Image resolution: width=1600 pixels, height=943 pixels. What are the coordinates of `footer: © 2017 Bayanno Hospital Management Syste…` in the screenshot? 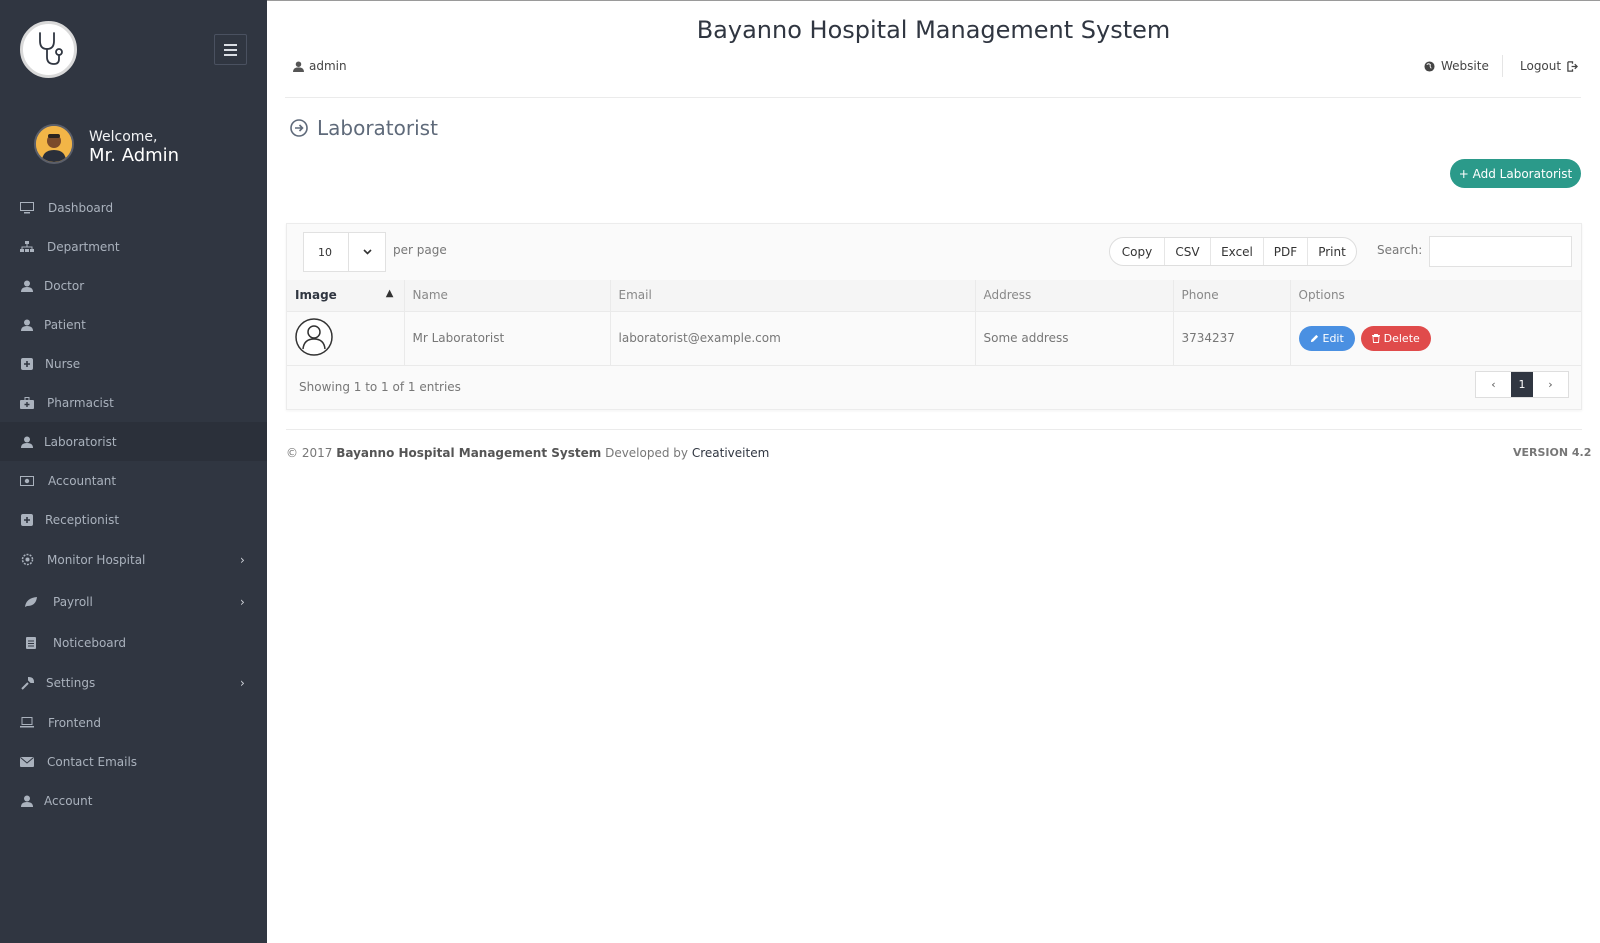 It's located at (527, 453).